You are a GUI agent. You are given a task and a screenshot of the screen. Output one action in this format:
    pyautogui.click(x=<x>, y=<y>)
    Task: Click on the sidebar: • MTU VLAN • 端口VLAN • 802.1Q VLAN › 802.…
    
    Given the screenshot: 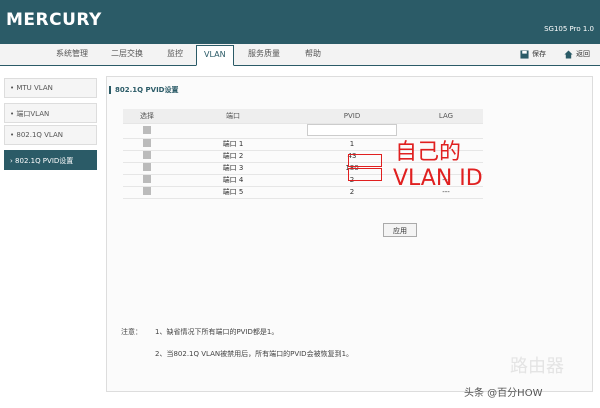 What is the action you would take?
    pyautogui.click(x=50, y=237)
    